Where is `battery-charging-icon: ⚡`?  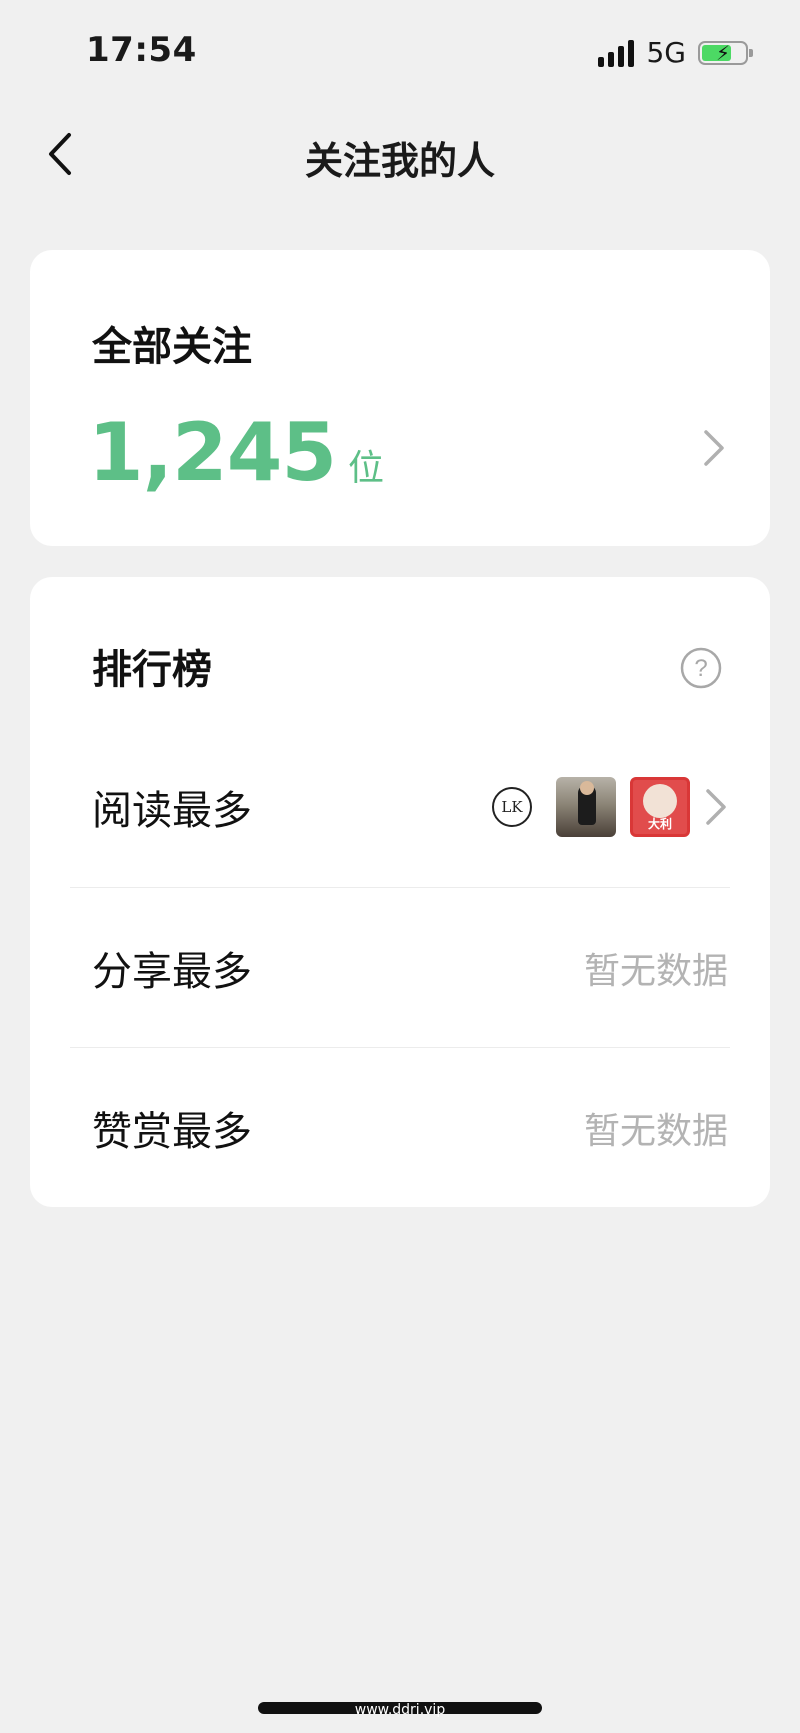 battery-charging-icon: ⚡ is located at coordinates (725, 52).